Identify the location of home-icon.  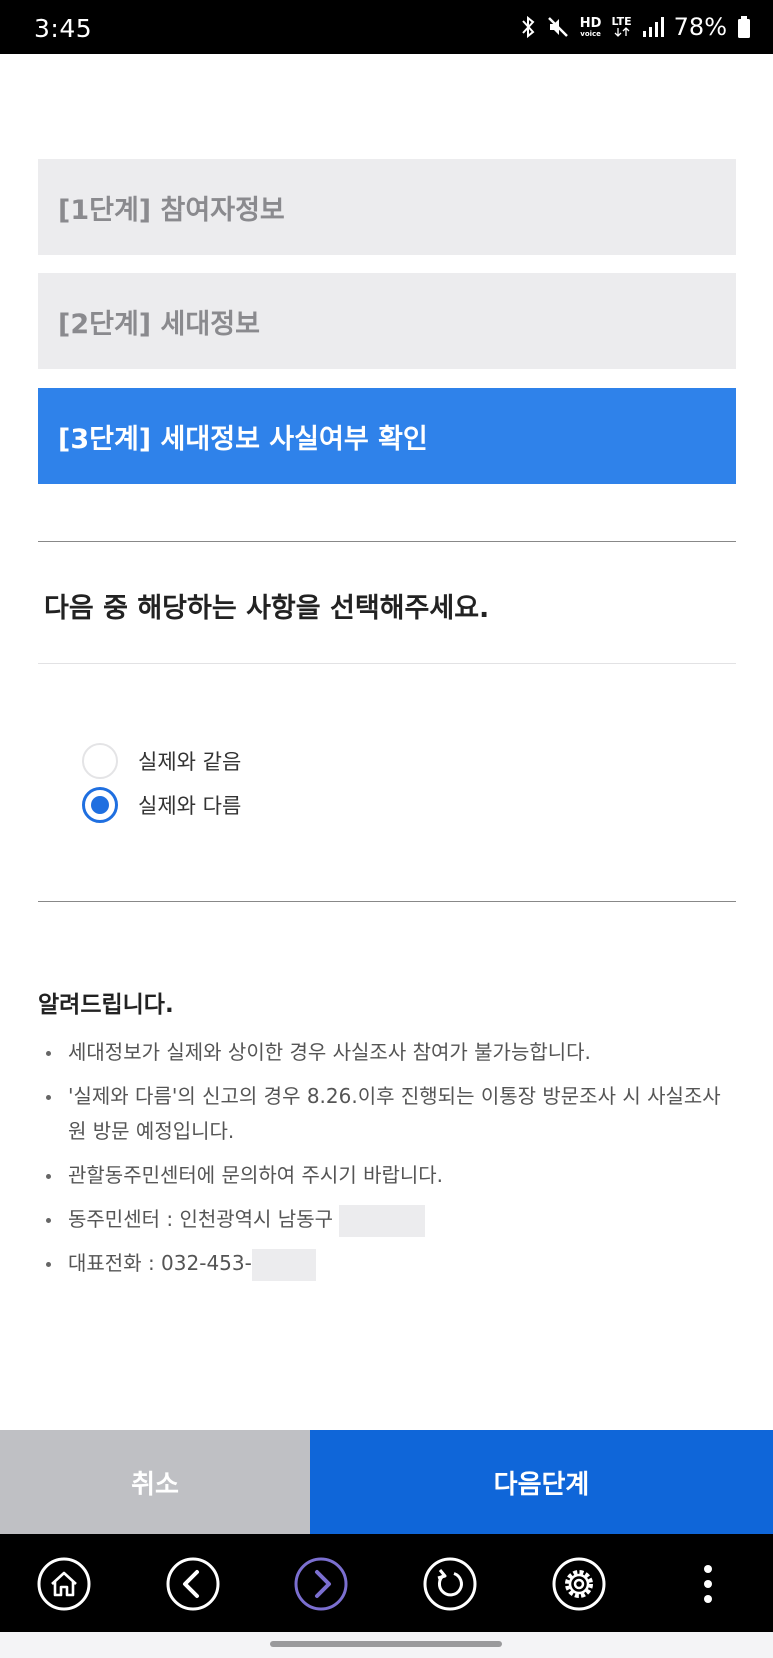
(64, 1584).